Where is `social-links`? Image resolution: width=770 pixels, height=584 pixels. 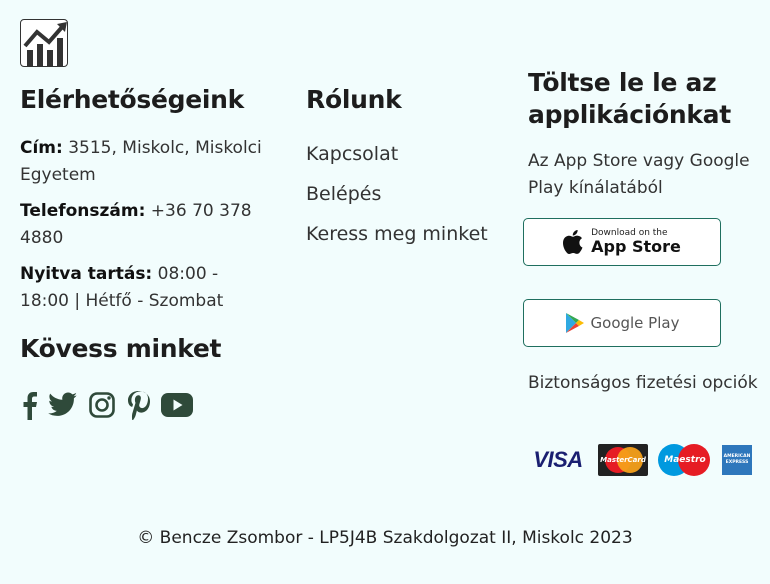 social-links is located at coordinates (145, 407).